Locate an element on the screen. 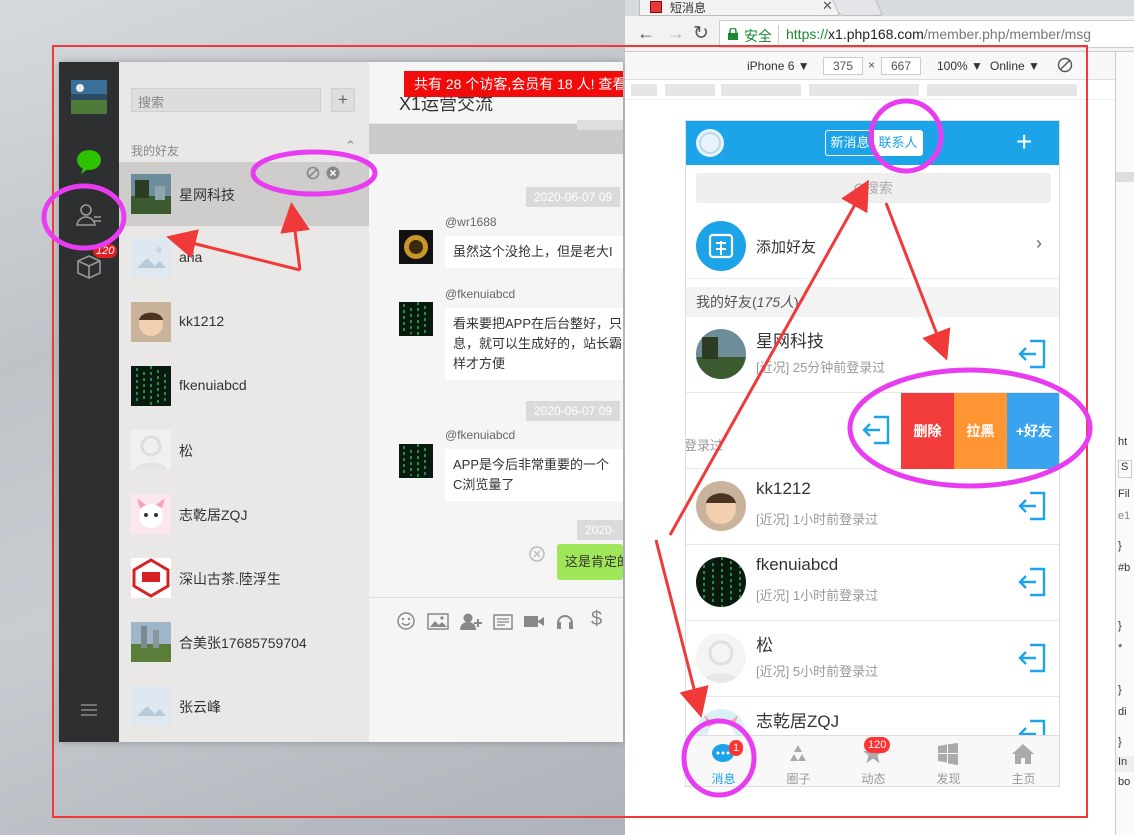 This screenshot has width=1134, height=835. device-select: iPhone 6 ▼ is located at coordinates (778, 66).